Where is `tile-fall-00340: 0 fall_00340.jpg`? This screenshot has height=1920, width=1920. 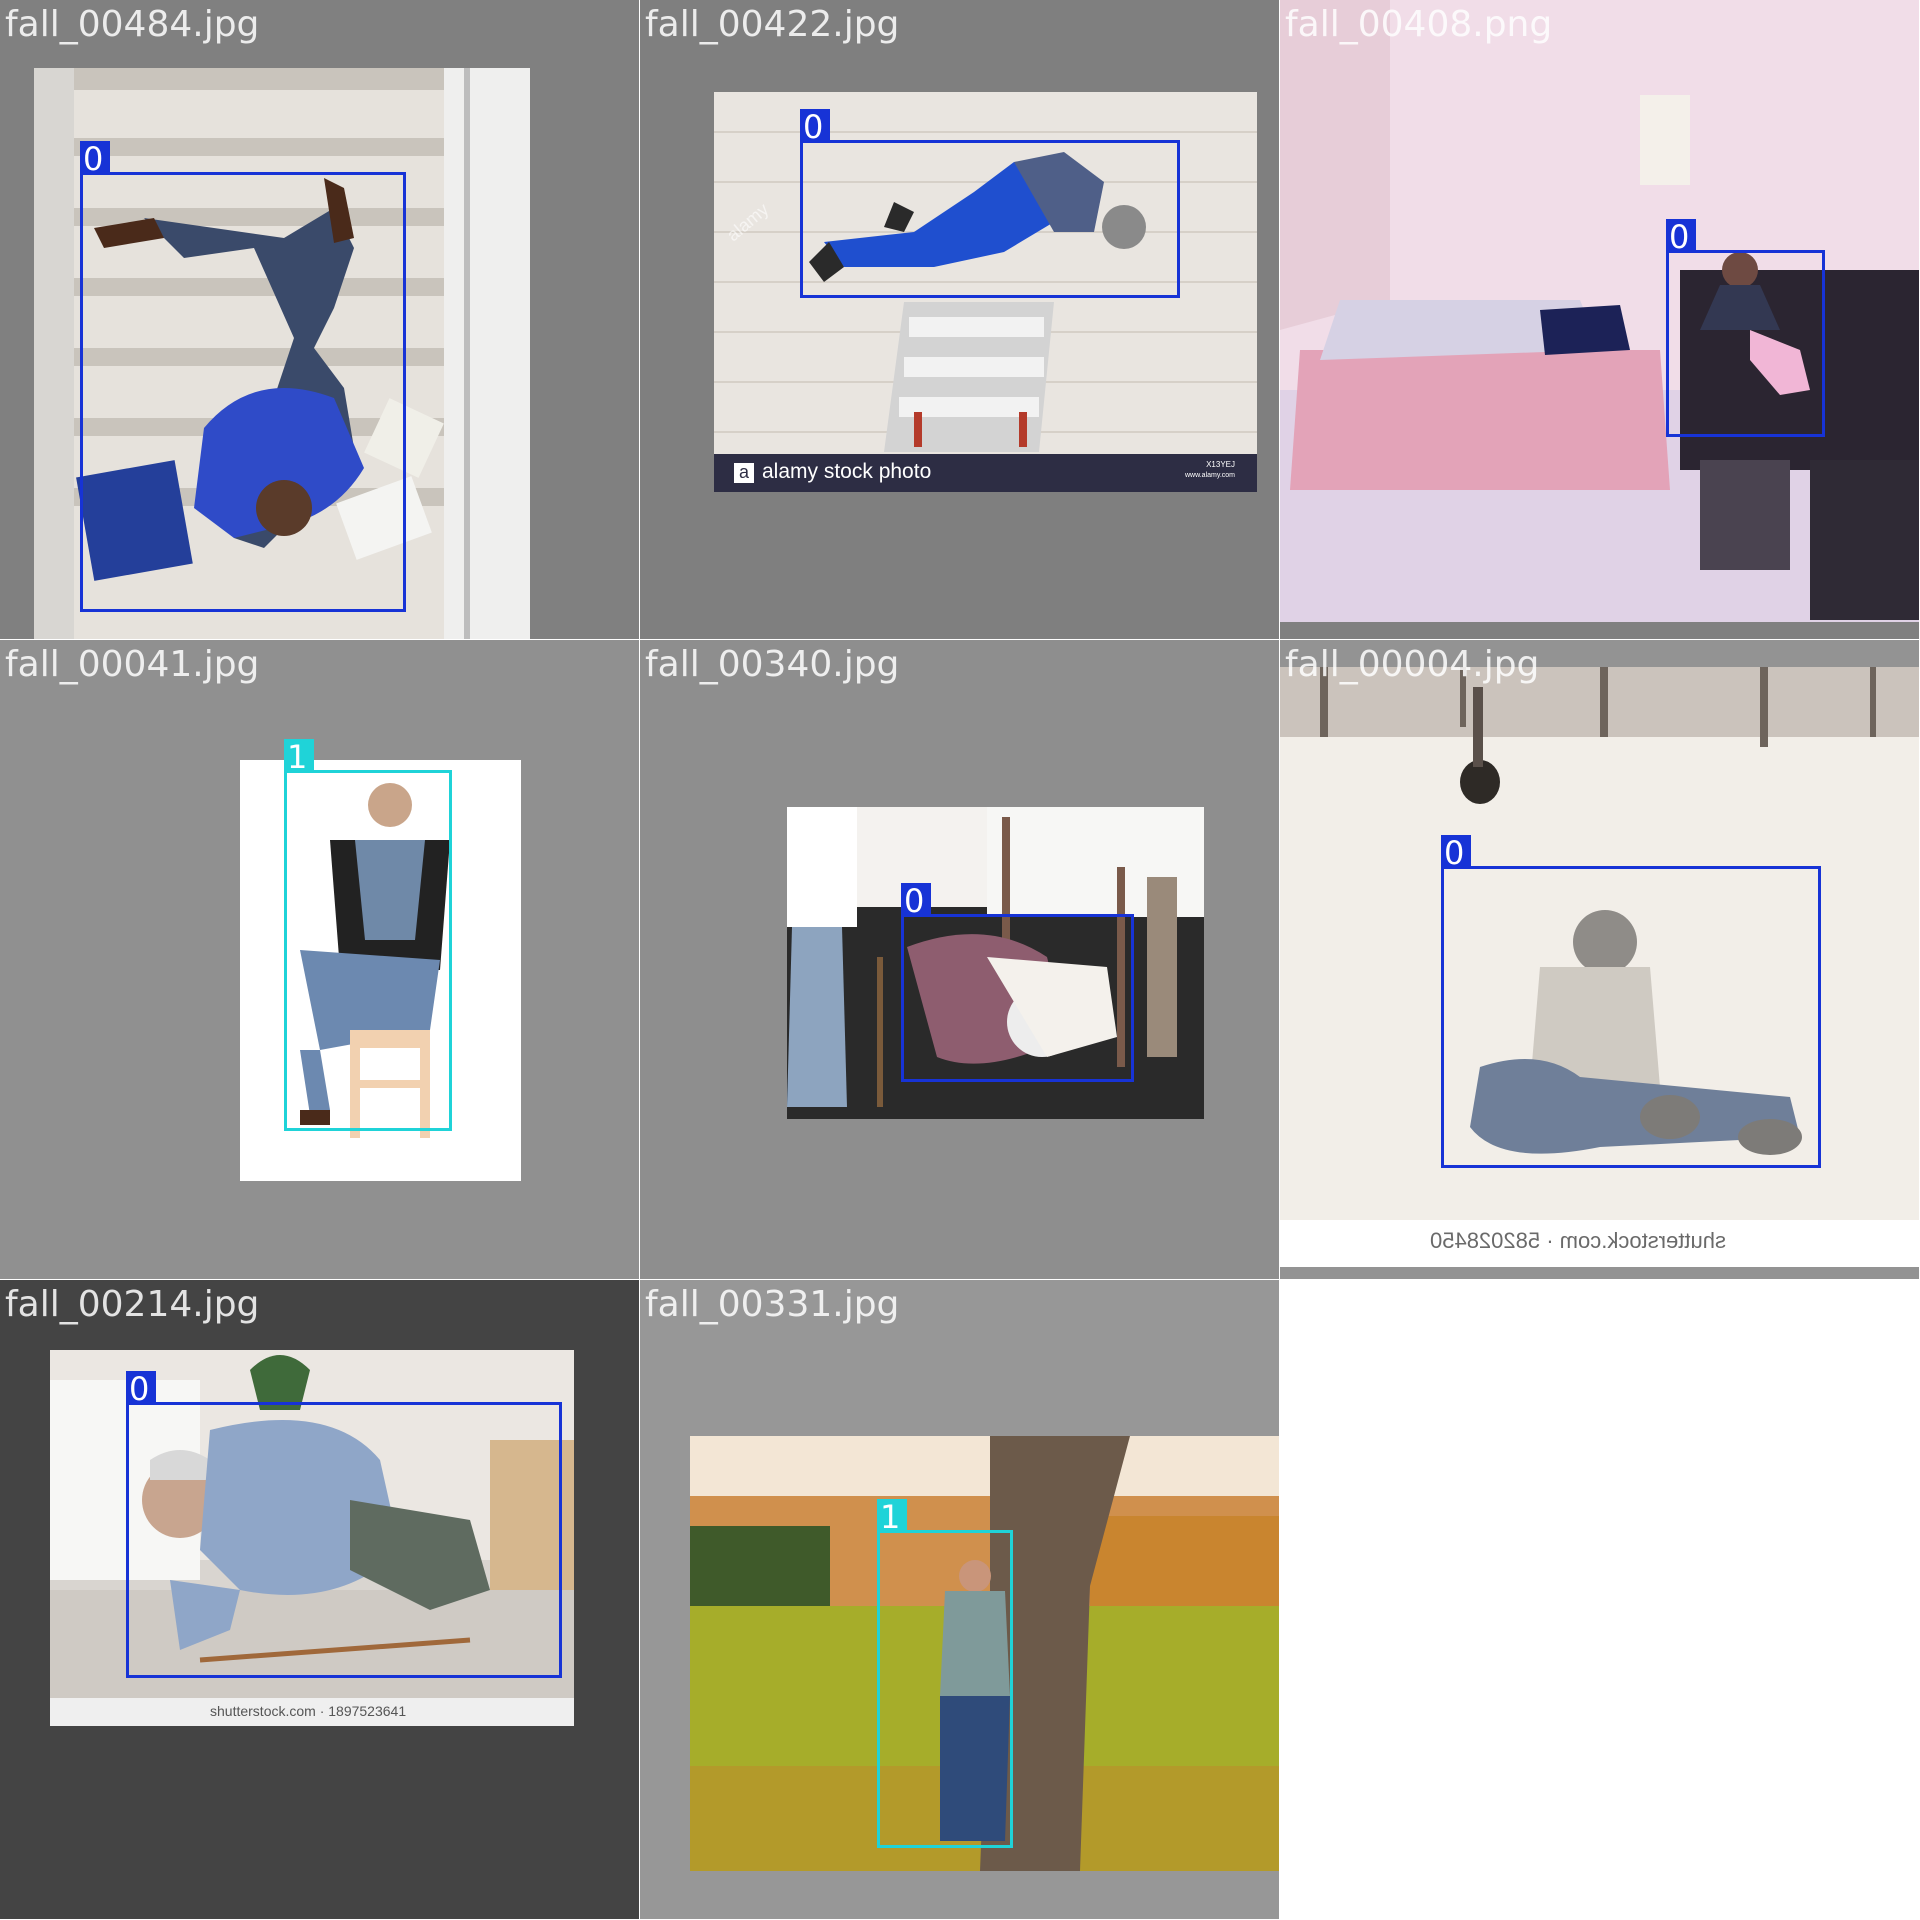
tile-fall-00340: 0 fall_00340.jpg is located at coordinates (959, 959).